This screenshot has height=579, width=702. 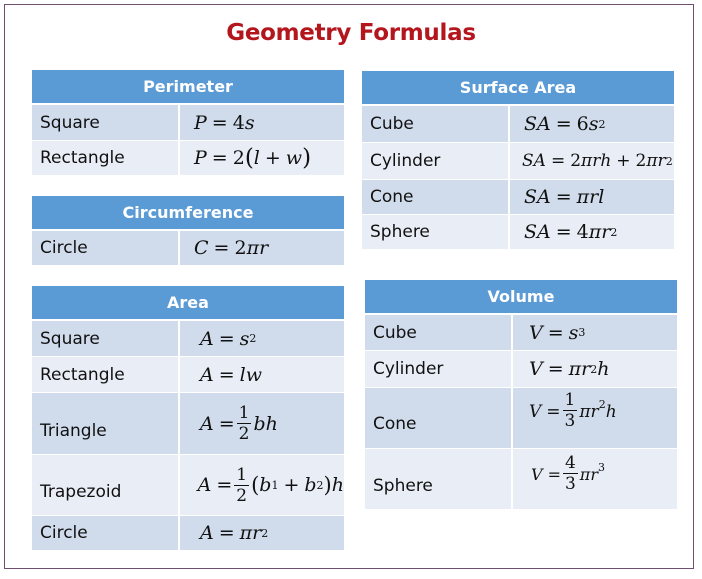 What do you see at coordinates (234, 533) in the screenshot?
I see `formula: A = π r 2` at bounding box center [234, 533].